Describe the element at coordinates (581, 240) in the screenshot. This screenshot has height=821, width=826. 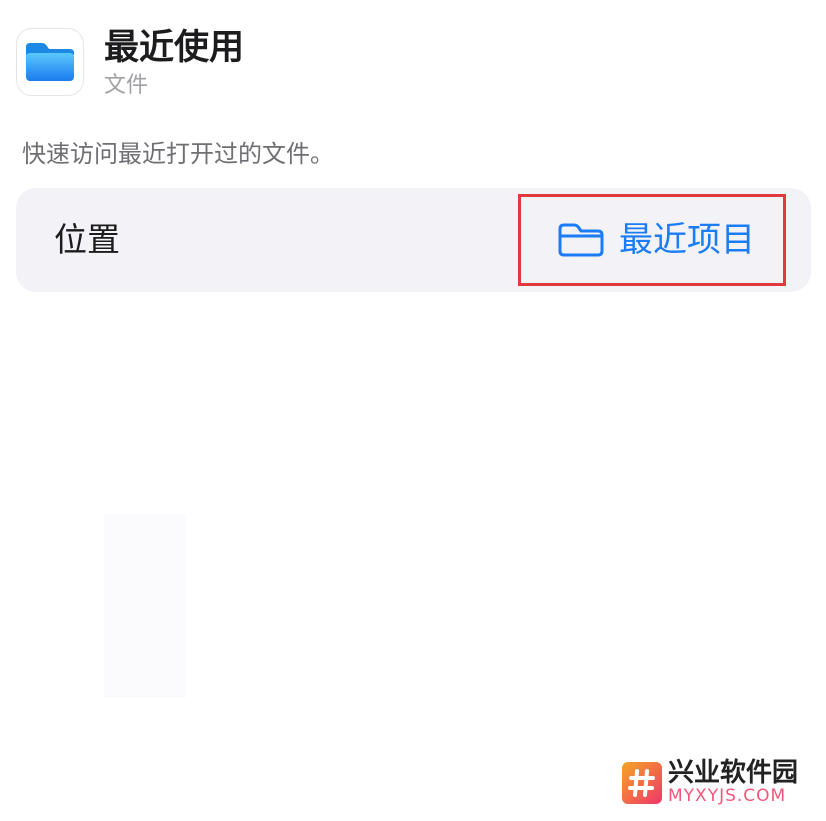
I see `folder-outline-icon` at that location.